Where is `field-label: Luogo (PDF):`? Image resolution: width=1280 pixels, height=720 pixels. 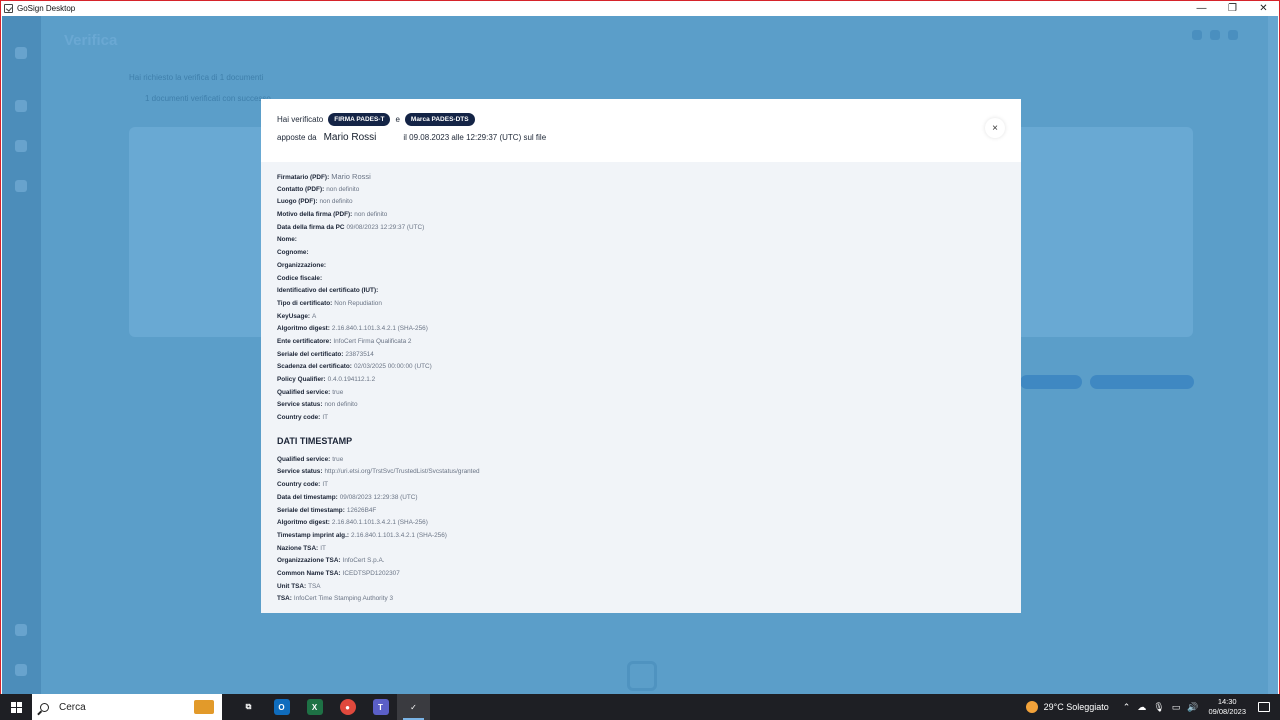 field-label: Luogo (PDF): is located at coordinates (297, 202).